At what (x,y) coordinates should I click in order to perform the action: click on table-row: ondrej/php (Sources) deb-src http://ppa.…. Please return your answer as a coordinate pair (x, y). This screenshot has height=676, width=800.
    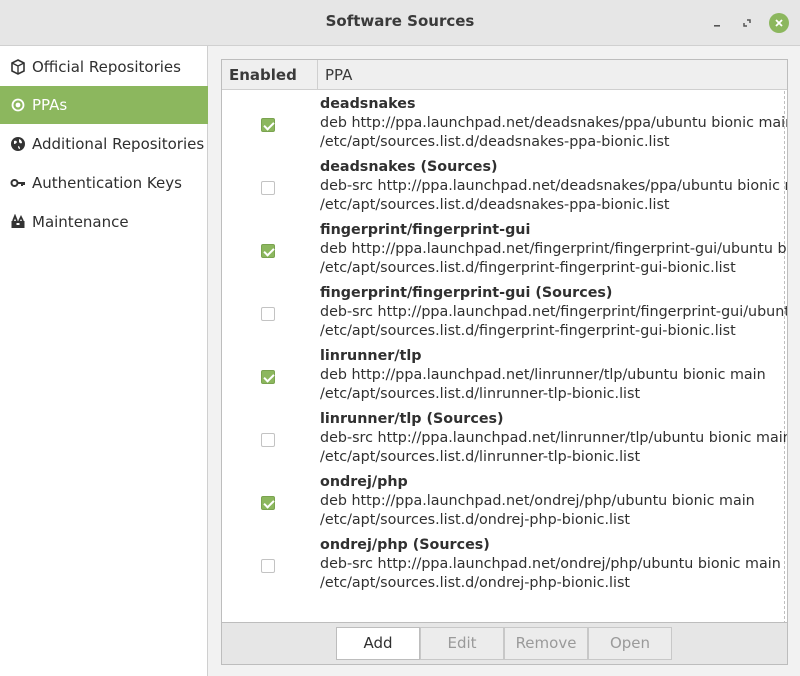
    Looking at the image, I should click on (504, 565).